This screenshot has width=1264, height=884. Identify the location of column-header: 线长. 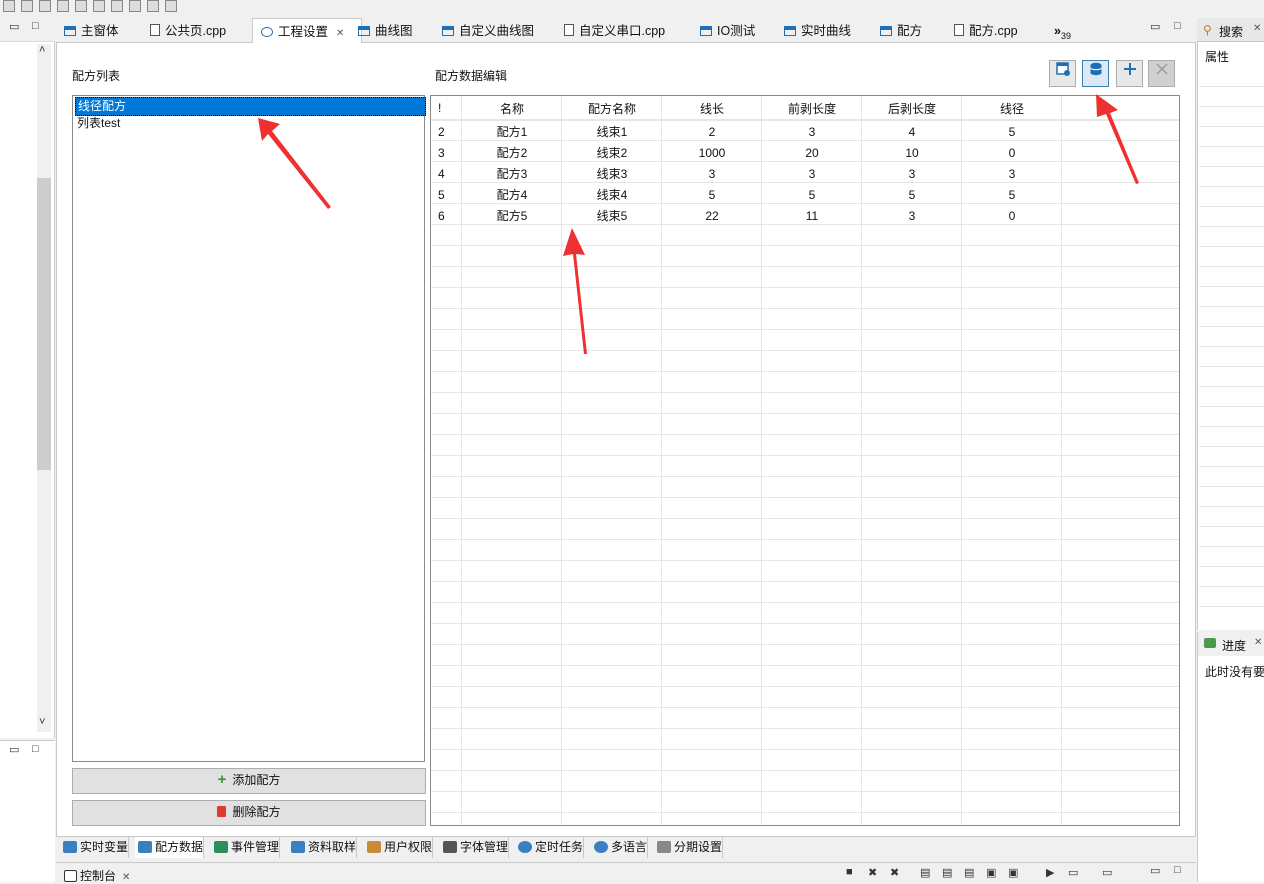
(712, 108).